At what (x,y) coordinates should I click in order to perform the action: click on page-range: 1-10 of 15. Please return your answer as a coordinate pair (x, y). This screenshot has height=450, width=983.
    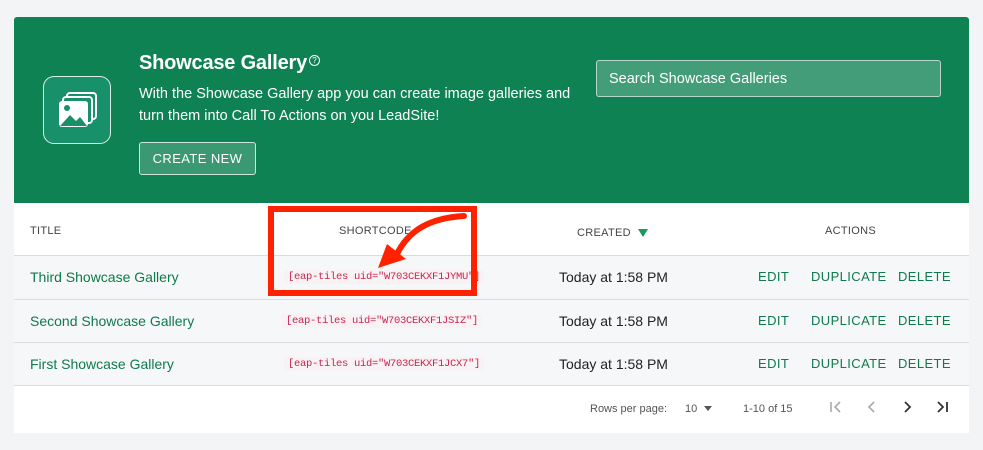
    Looking at the image, I should click on (768, 409).